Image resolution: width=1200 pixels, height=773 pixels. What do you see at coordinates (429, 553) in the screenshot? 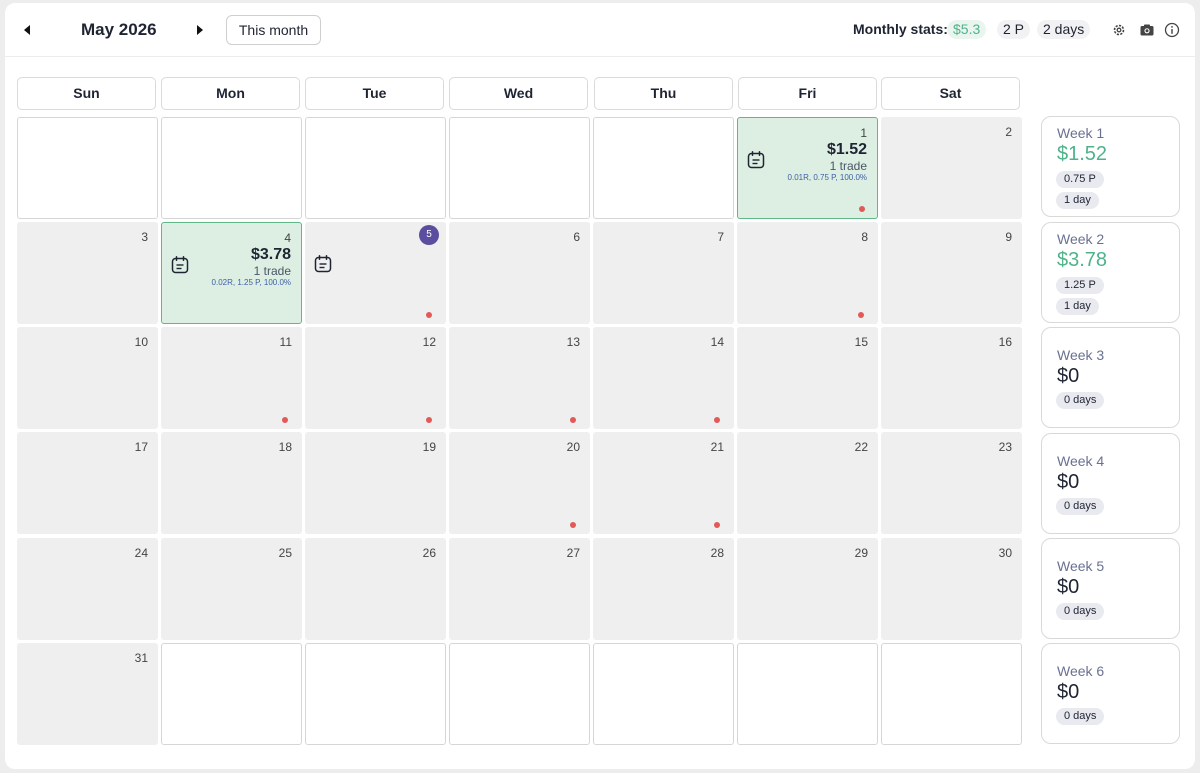
I see `day-number: 26` at bounding box center [429, 553].